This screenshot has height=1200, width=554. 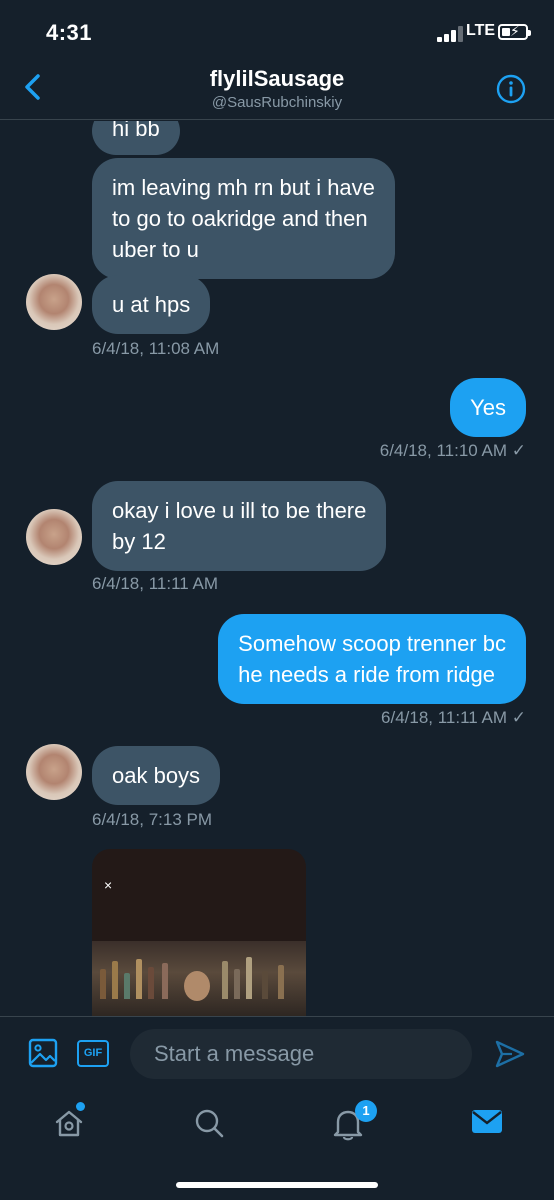 I want to click on image-icon, so click(x=43, y=1053).